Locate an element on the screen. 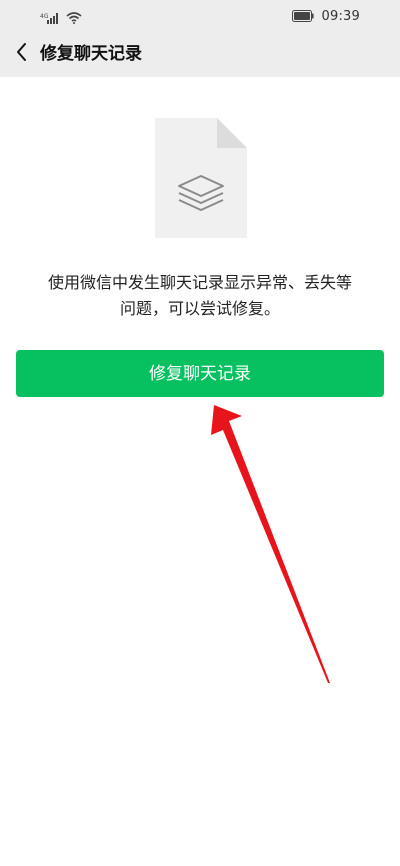 This screenshot has height=866, width=400. navigation-bar: 修复聊天记录 is located at coordinates (200, 54).